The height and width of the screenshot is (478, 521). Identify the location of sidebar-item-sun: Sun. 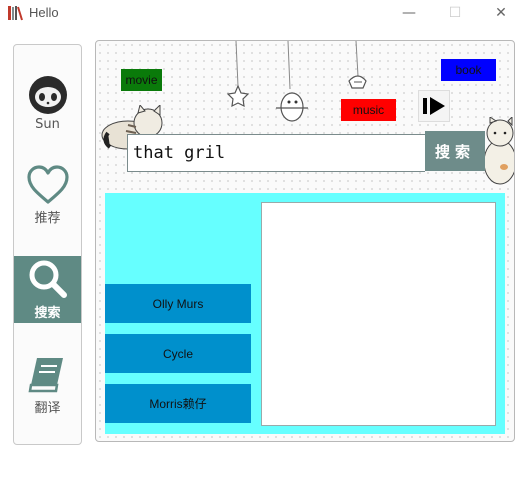
(47, 103).